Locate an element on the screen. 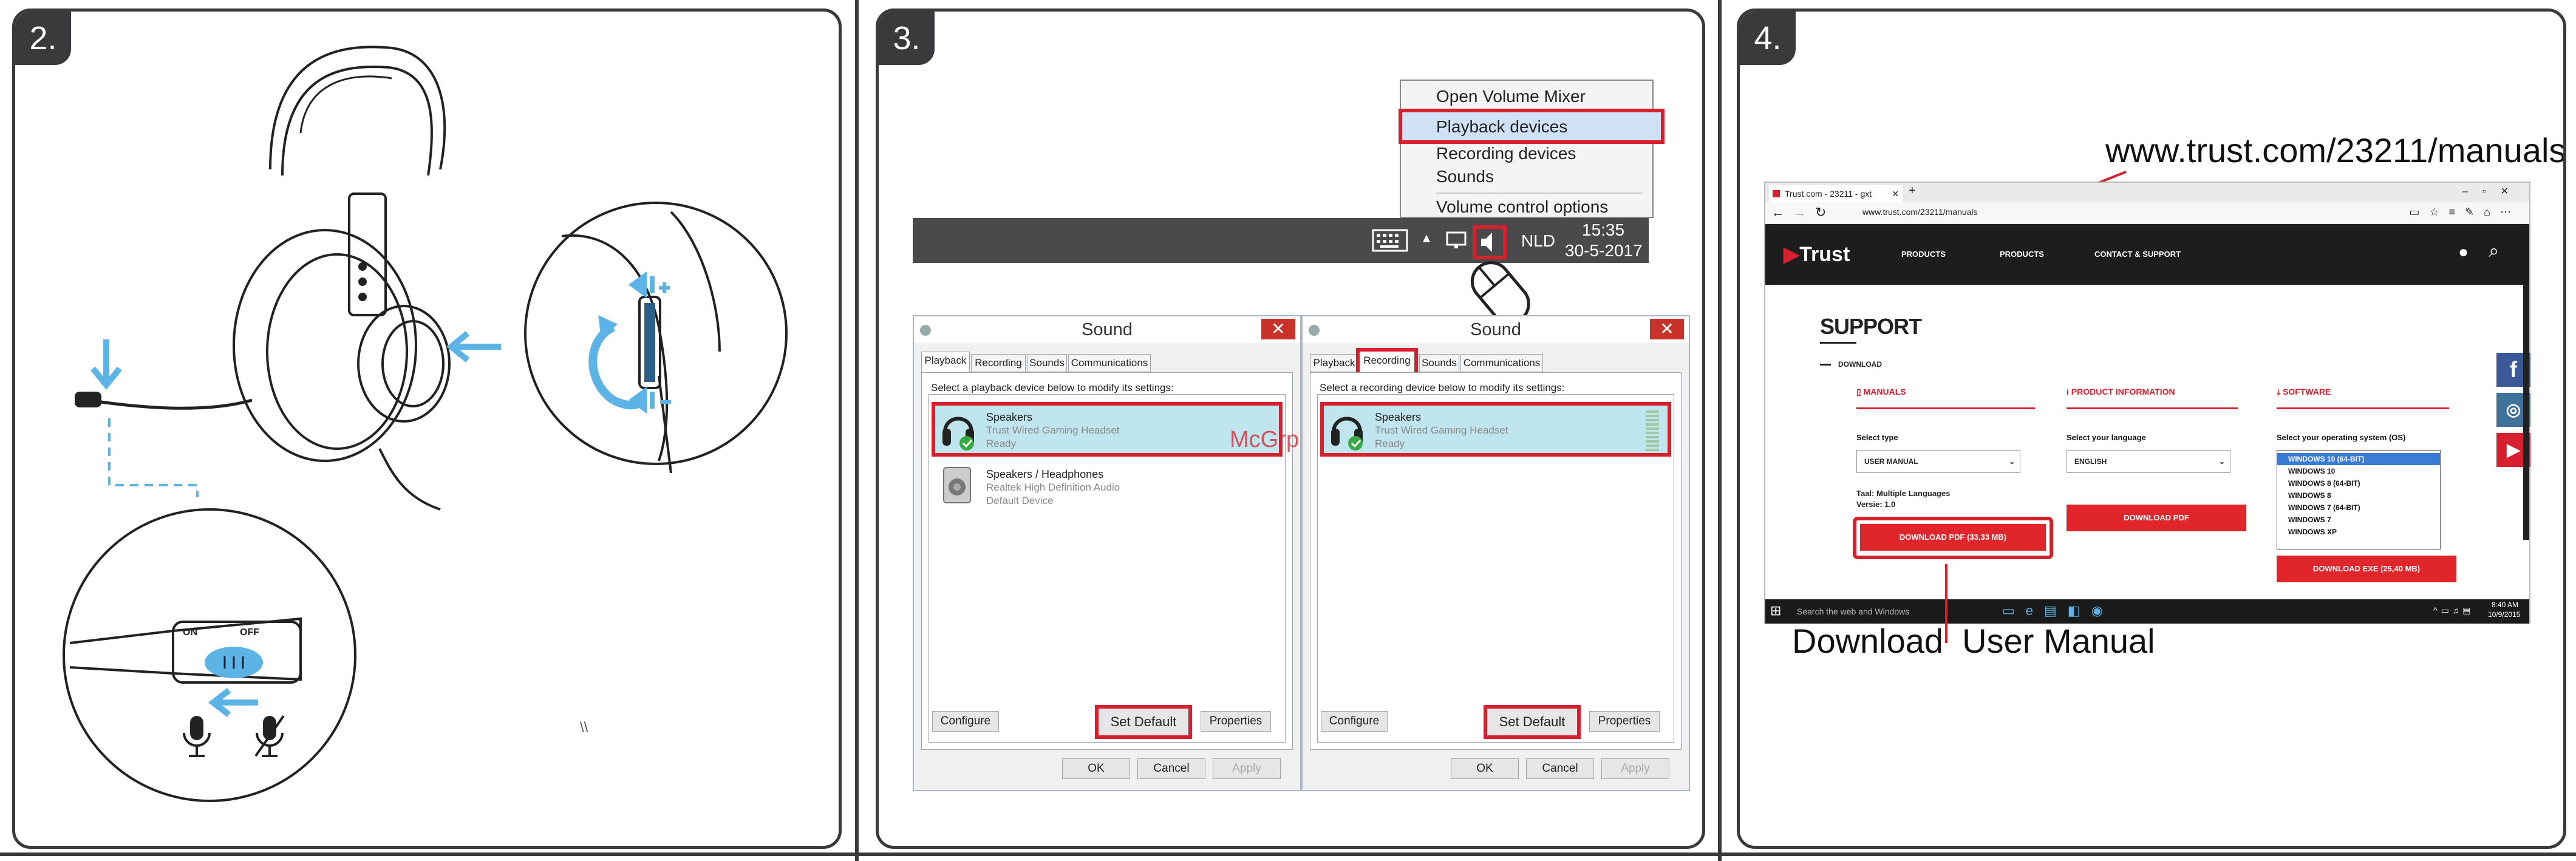 The width and height of the screenshot is (2576, 861). taskbar-search: Search the web and Windows is located at coordinates (1894, 612).